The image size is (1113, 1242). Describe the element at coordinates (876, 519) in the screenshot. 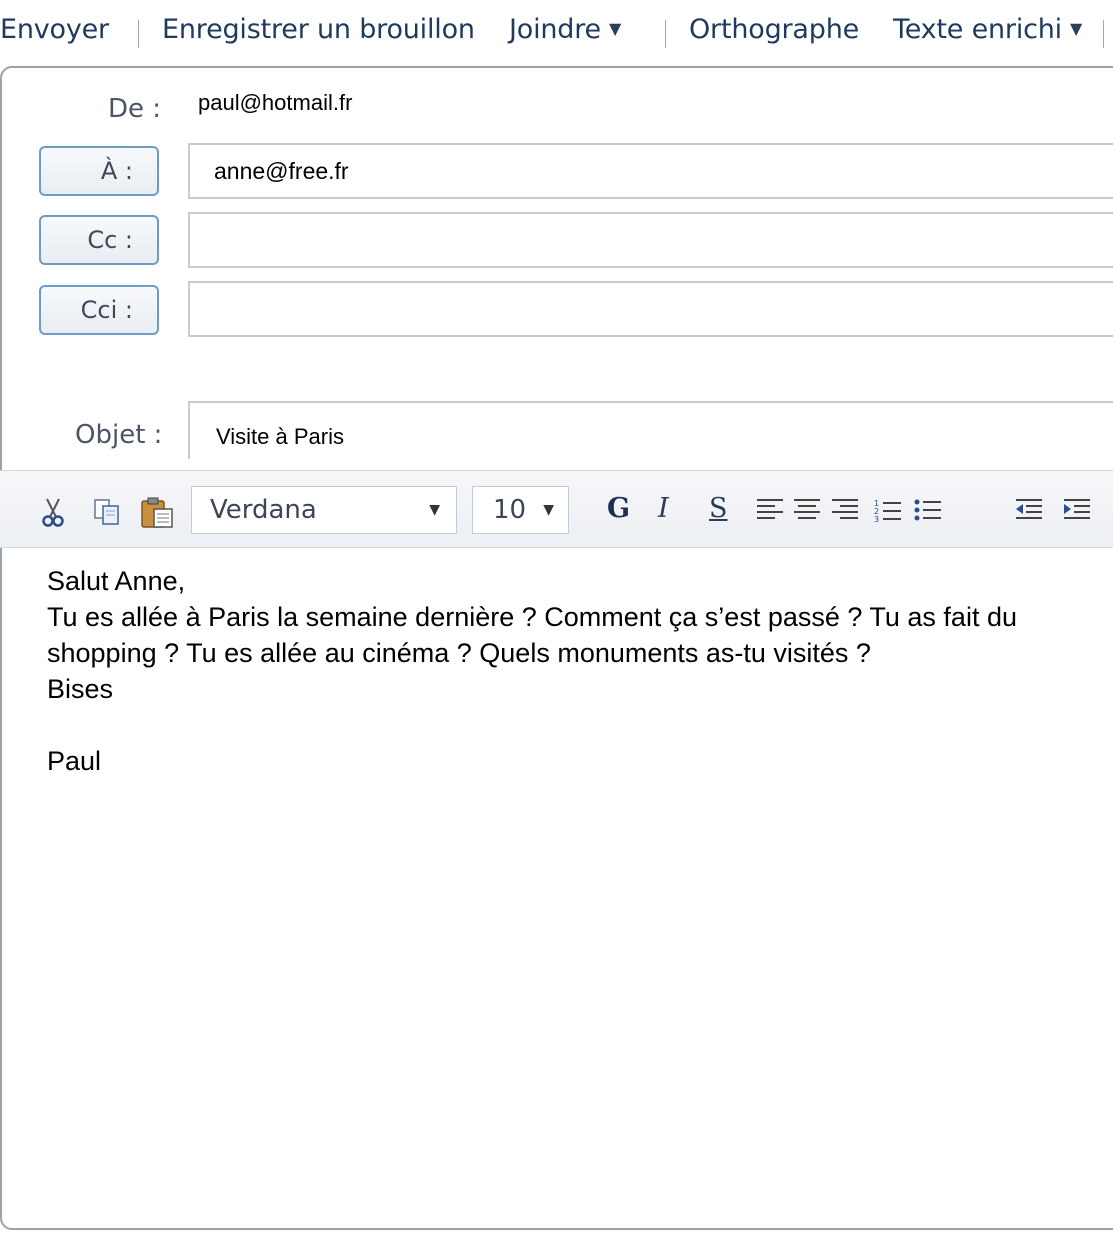

I see `svg-text: 3` at that location.